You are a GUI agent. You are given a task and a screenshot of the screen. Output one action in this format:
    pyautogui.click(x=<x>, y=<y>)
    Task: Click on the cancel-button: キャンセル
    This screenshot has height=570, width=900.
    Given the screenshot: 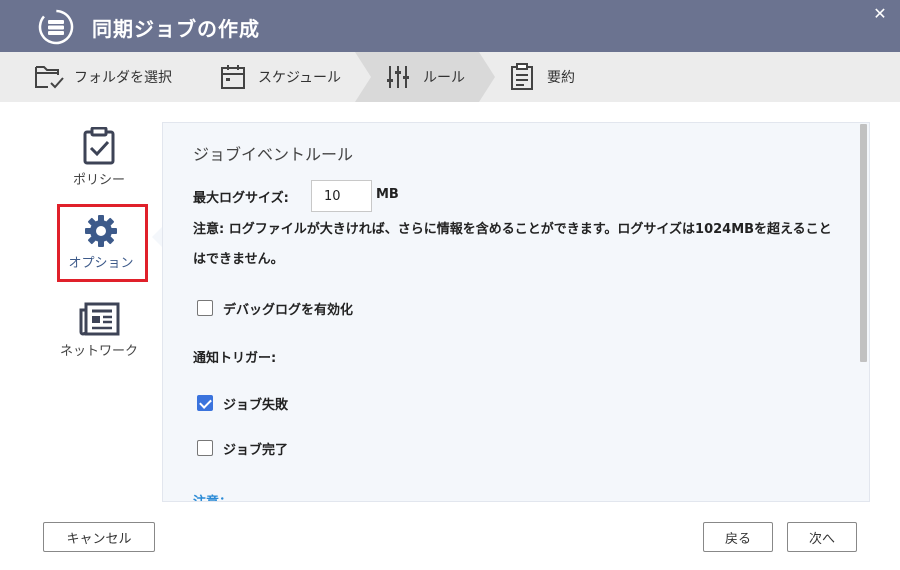 What is the action you would take?
    pyautogui.click(x=99, y=537)
    